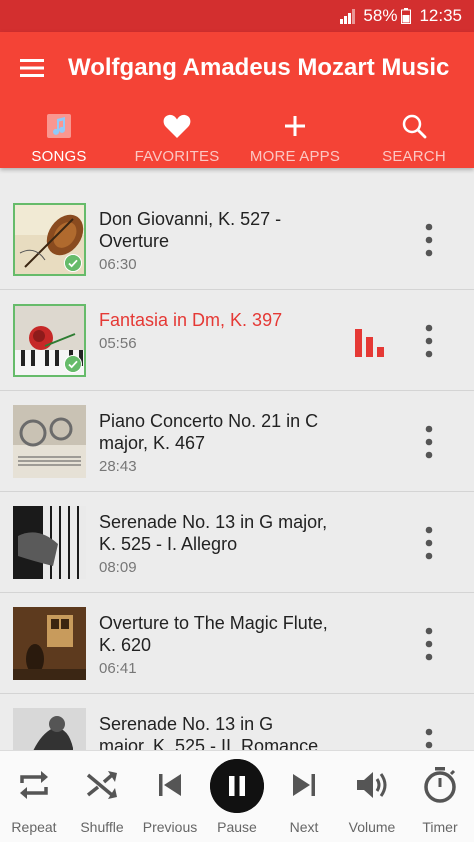  I want to click on song-duration: 05:56, so click(118, 343).